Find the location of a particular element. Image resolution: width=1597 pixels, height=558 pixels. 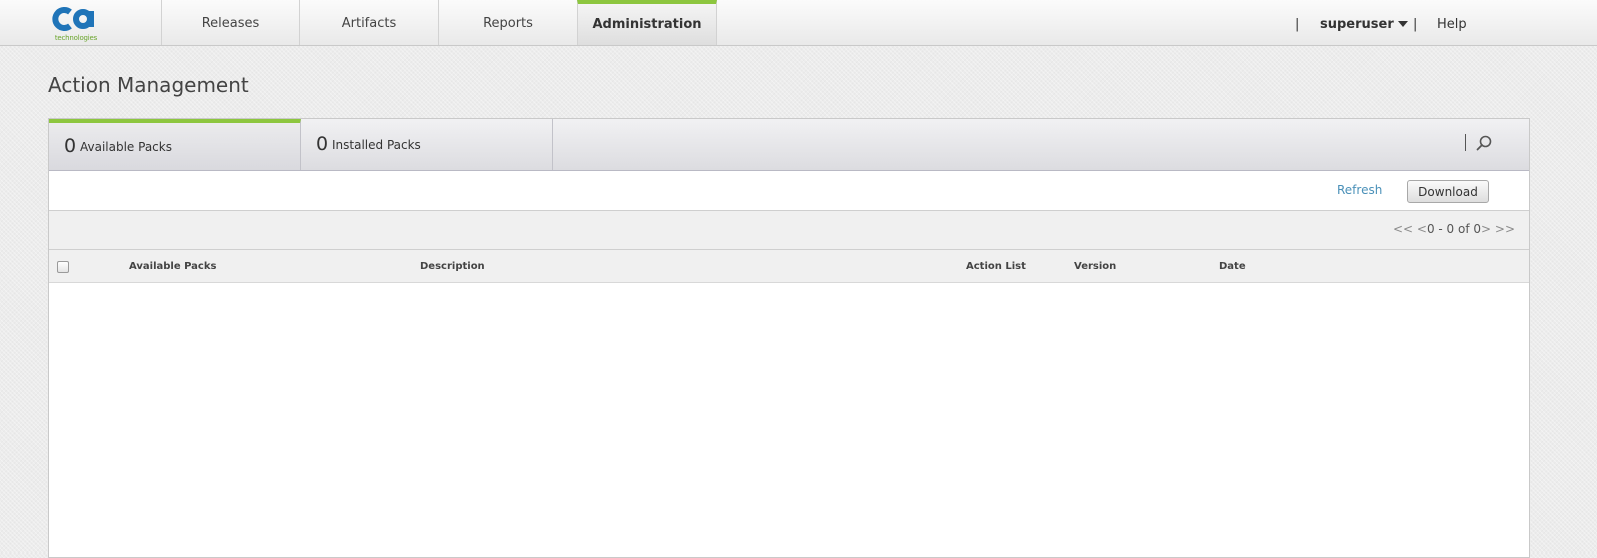

nav-tab-label: Releases is located at coordinates (230, 23).